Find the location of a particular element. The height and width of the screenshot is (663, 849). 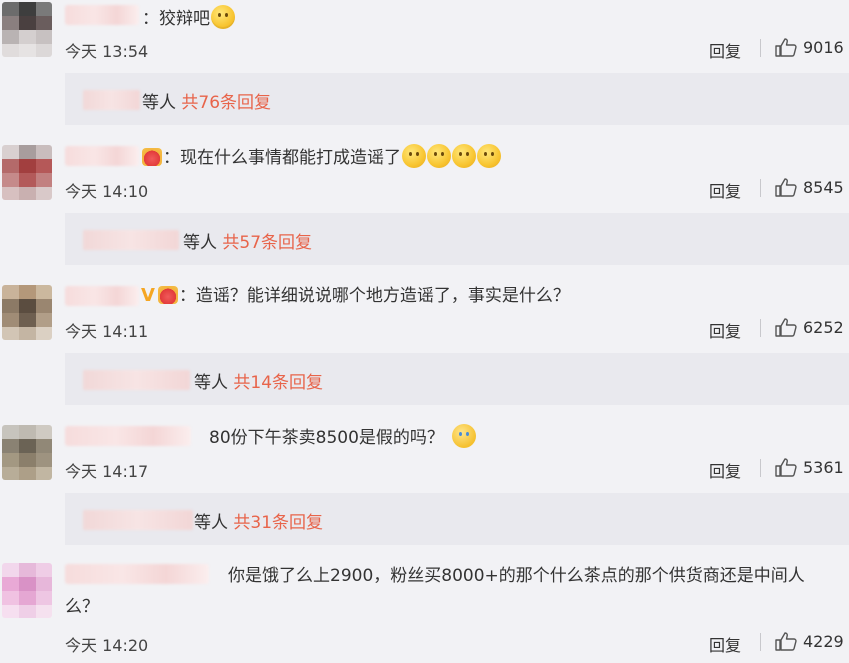

like-count: 6252 is located at coordinates (823, 327).